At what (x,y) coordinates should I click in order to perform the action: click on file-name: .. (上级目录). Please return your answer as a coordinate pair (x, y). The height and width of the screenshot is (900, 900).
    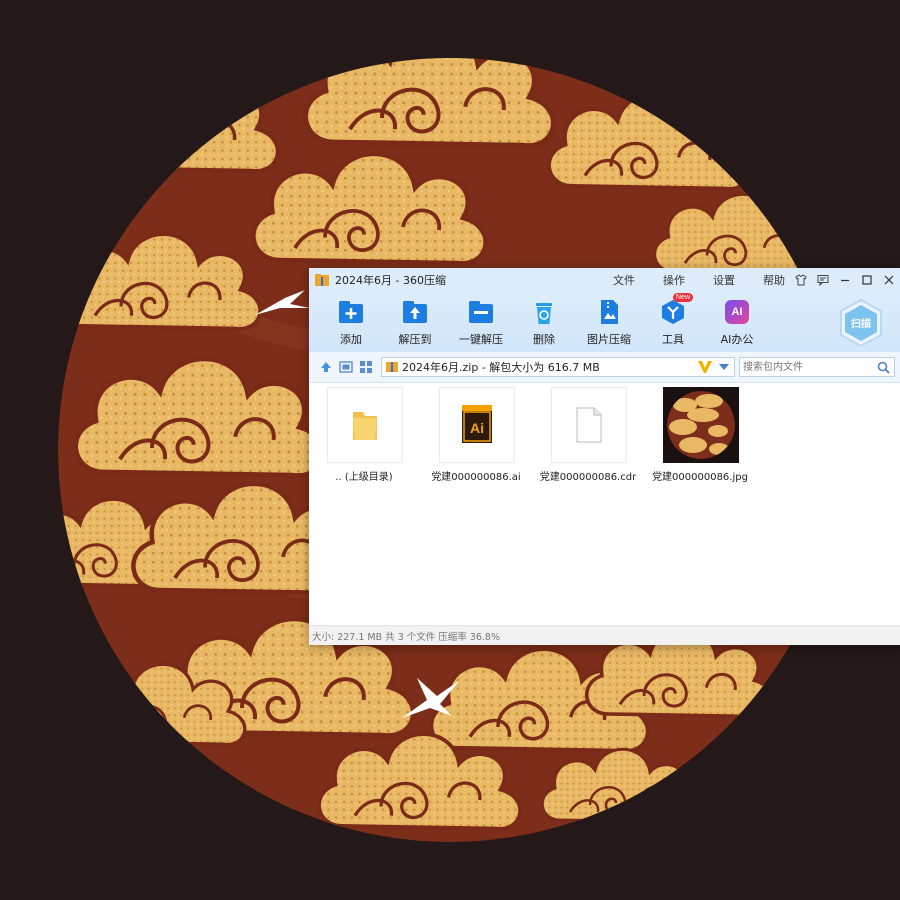
    Looking at the image, I should click on (364, 477).